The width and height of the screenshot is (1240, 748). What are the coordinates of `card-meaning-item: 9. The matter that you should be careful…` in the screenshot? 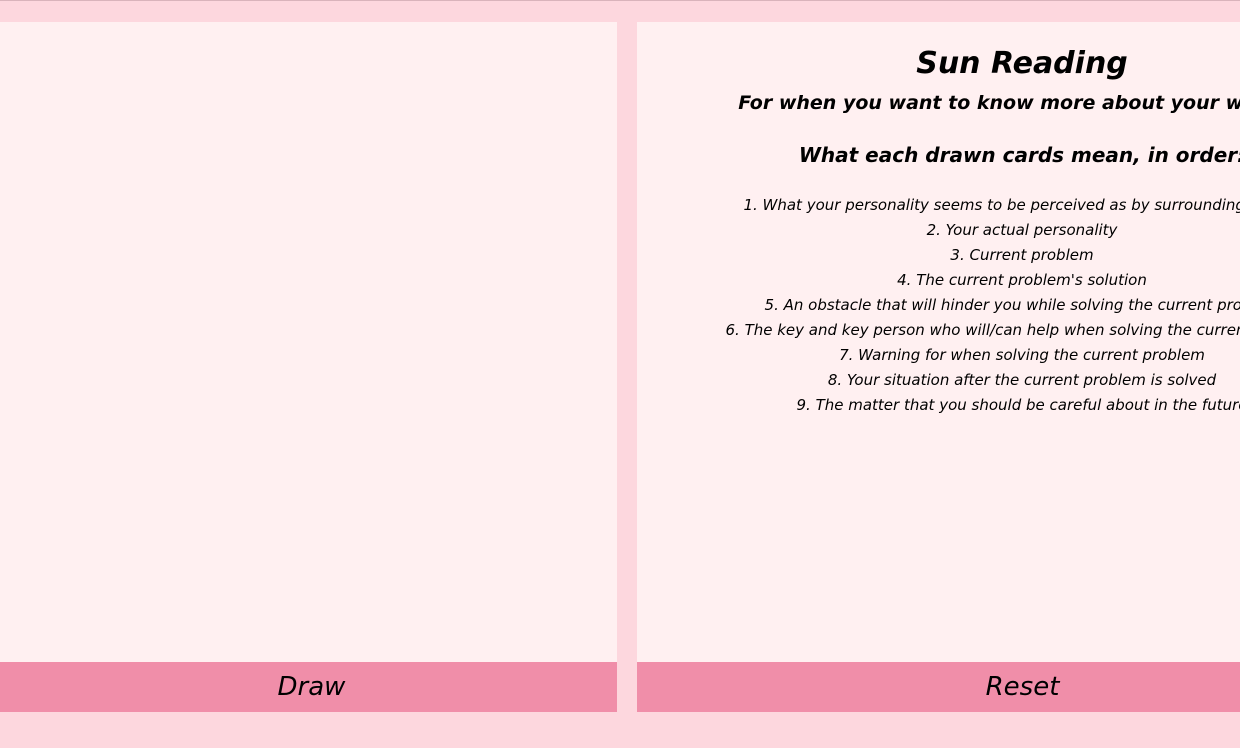 It's located at (1018, 405).